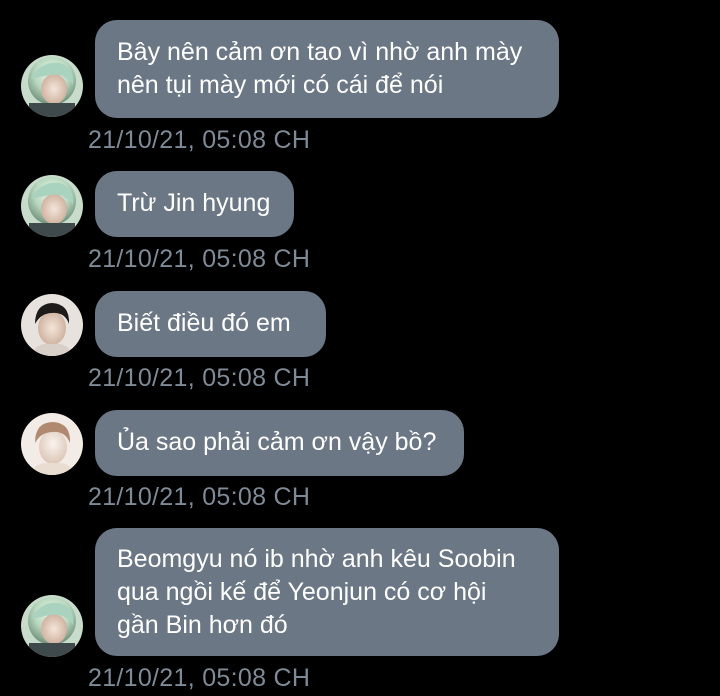  Describe the element at coordinates (320, 52) in the screenshot. I see `message-text: Bây nên cảm ơn tao vì nhờ anh mày` at that location.